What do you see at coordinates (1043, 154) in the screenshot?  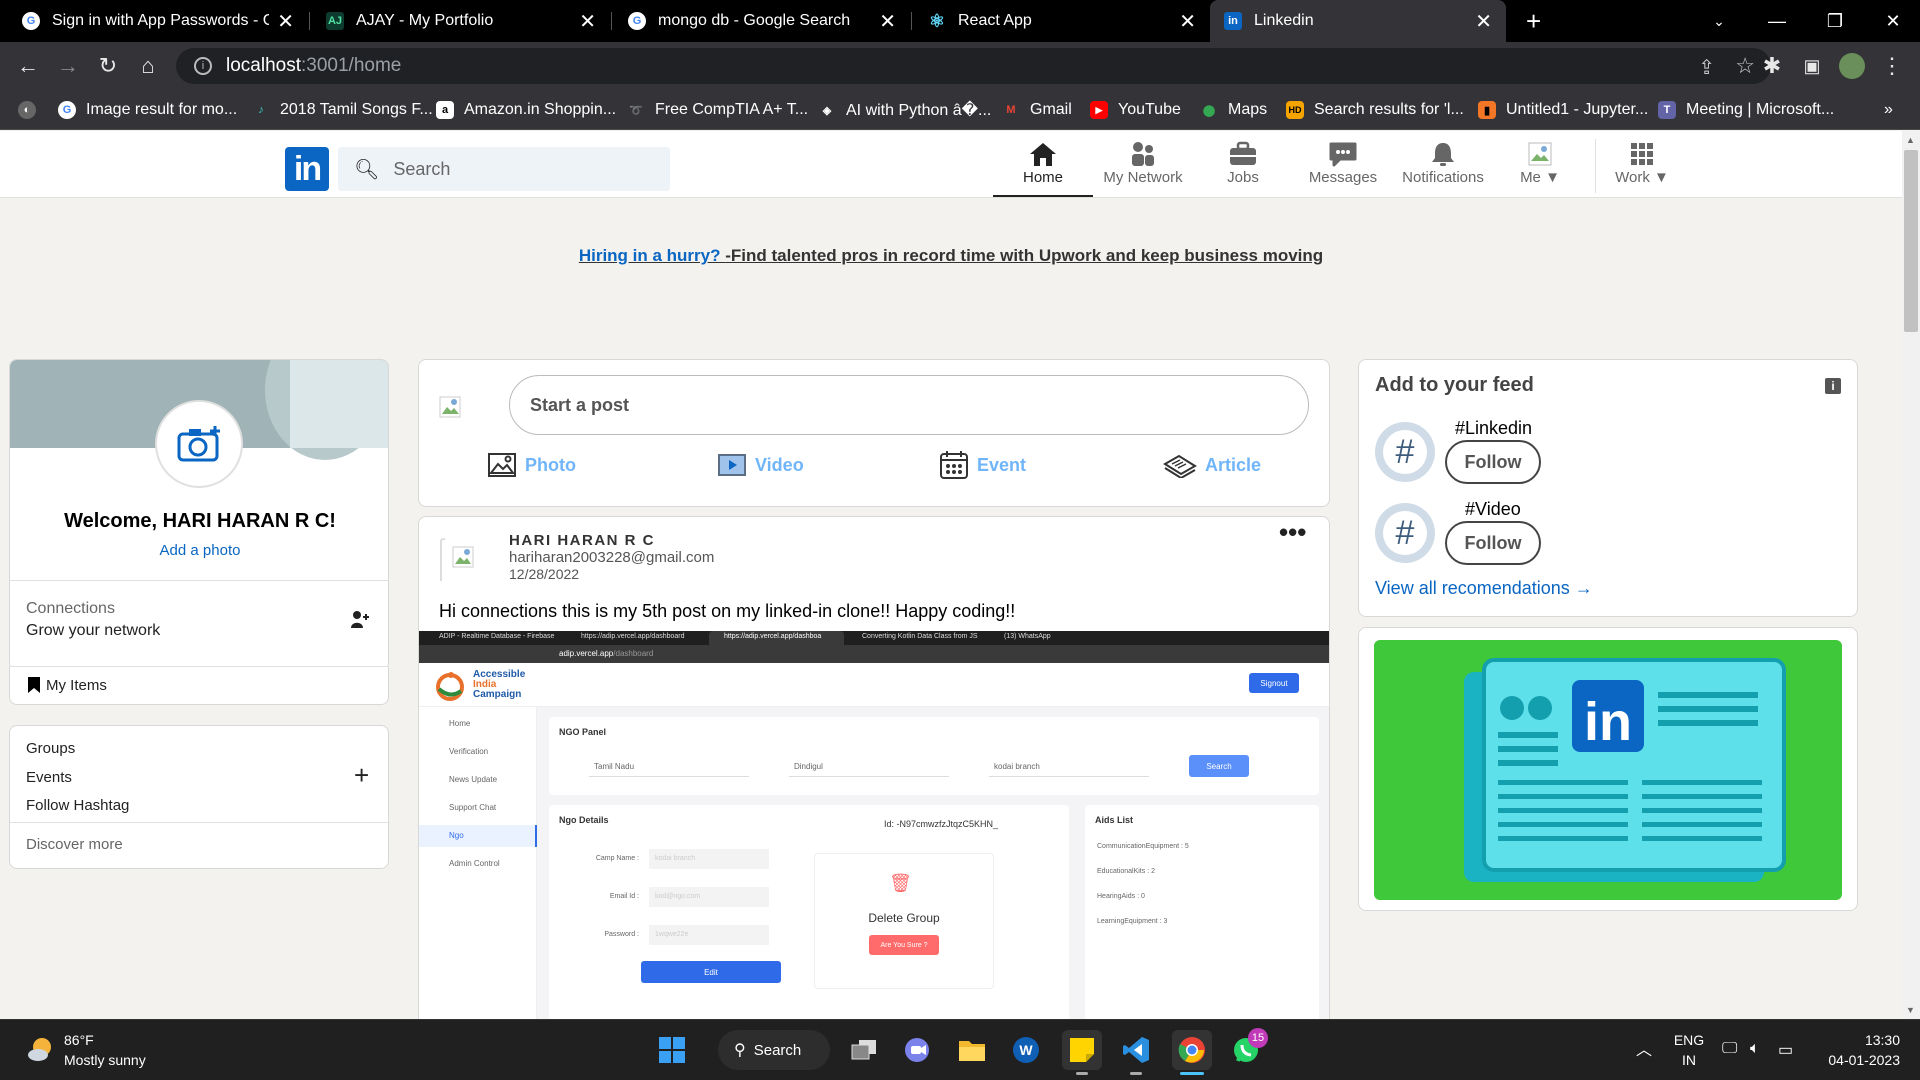 I see `home-icon` at bounding box center [1043, 154].